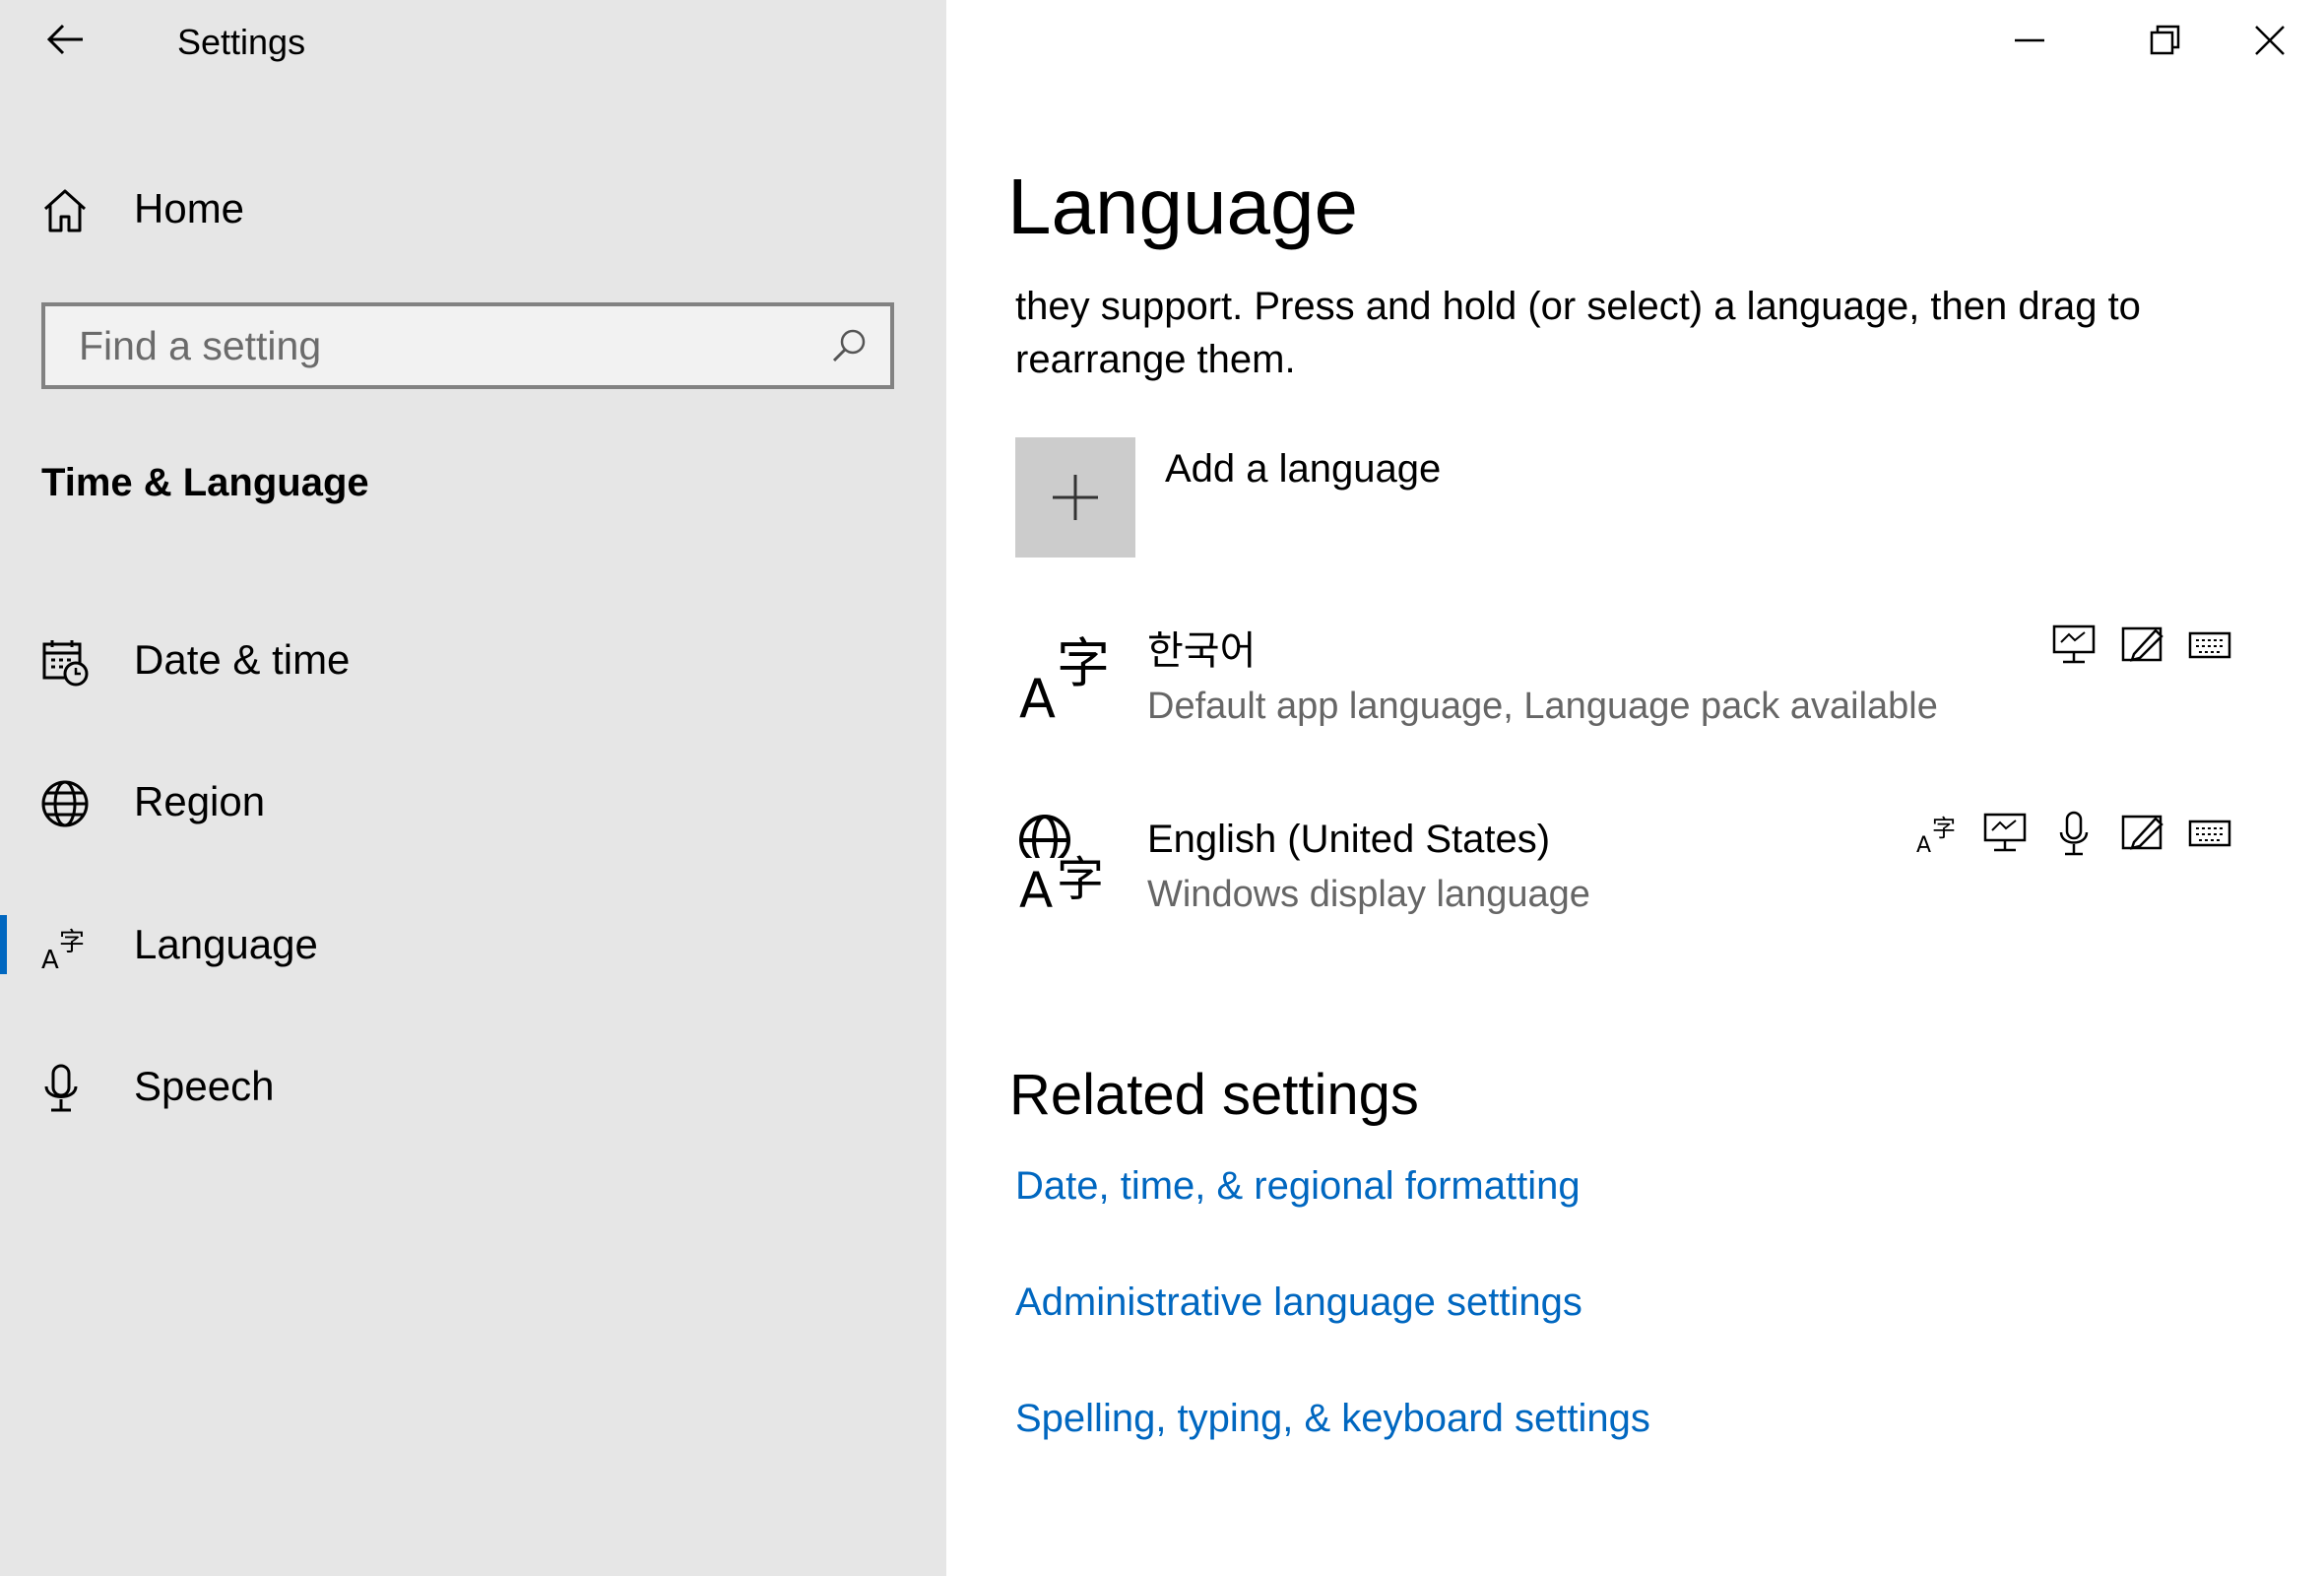 This screenshot has height=1576, width=2324. Describe the element at coordinates (473, 802) in the screenshot. I see `sidebar-item-region: Region` at that location.